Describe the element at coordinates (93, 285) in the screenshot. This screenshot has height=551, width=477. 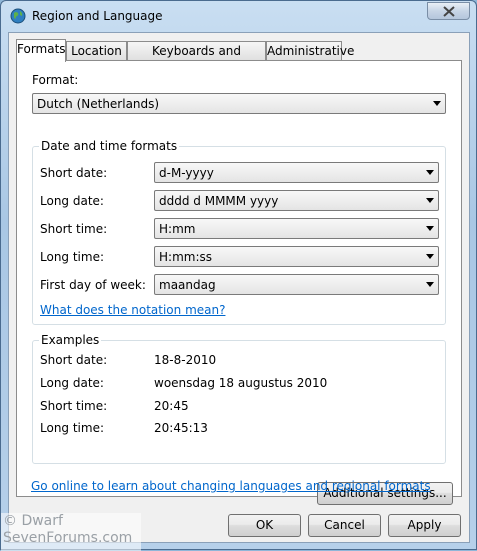
I see `first-day-of-week-label: First day of week:` at that location.